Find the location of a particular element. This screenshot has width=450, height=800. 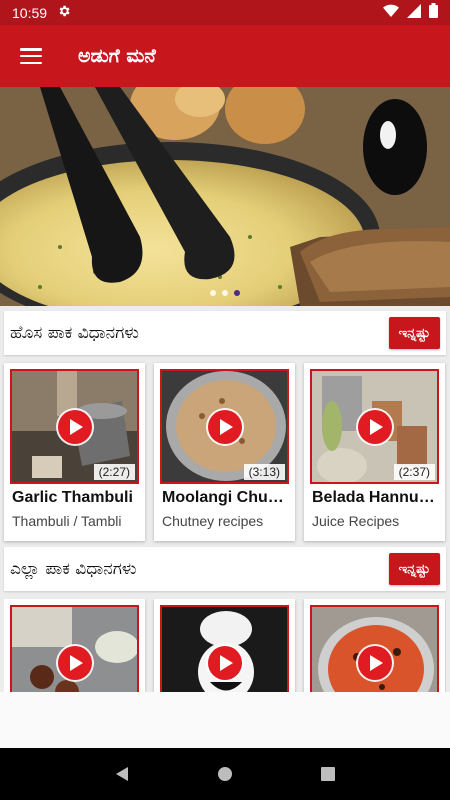

video-thumbnail: (2:27) is located at coordinates (74, 426).